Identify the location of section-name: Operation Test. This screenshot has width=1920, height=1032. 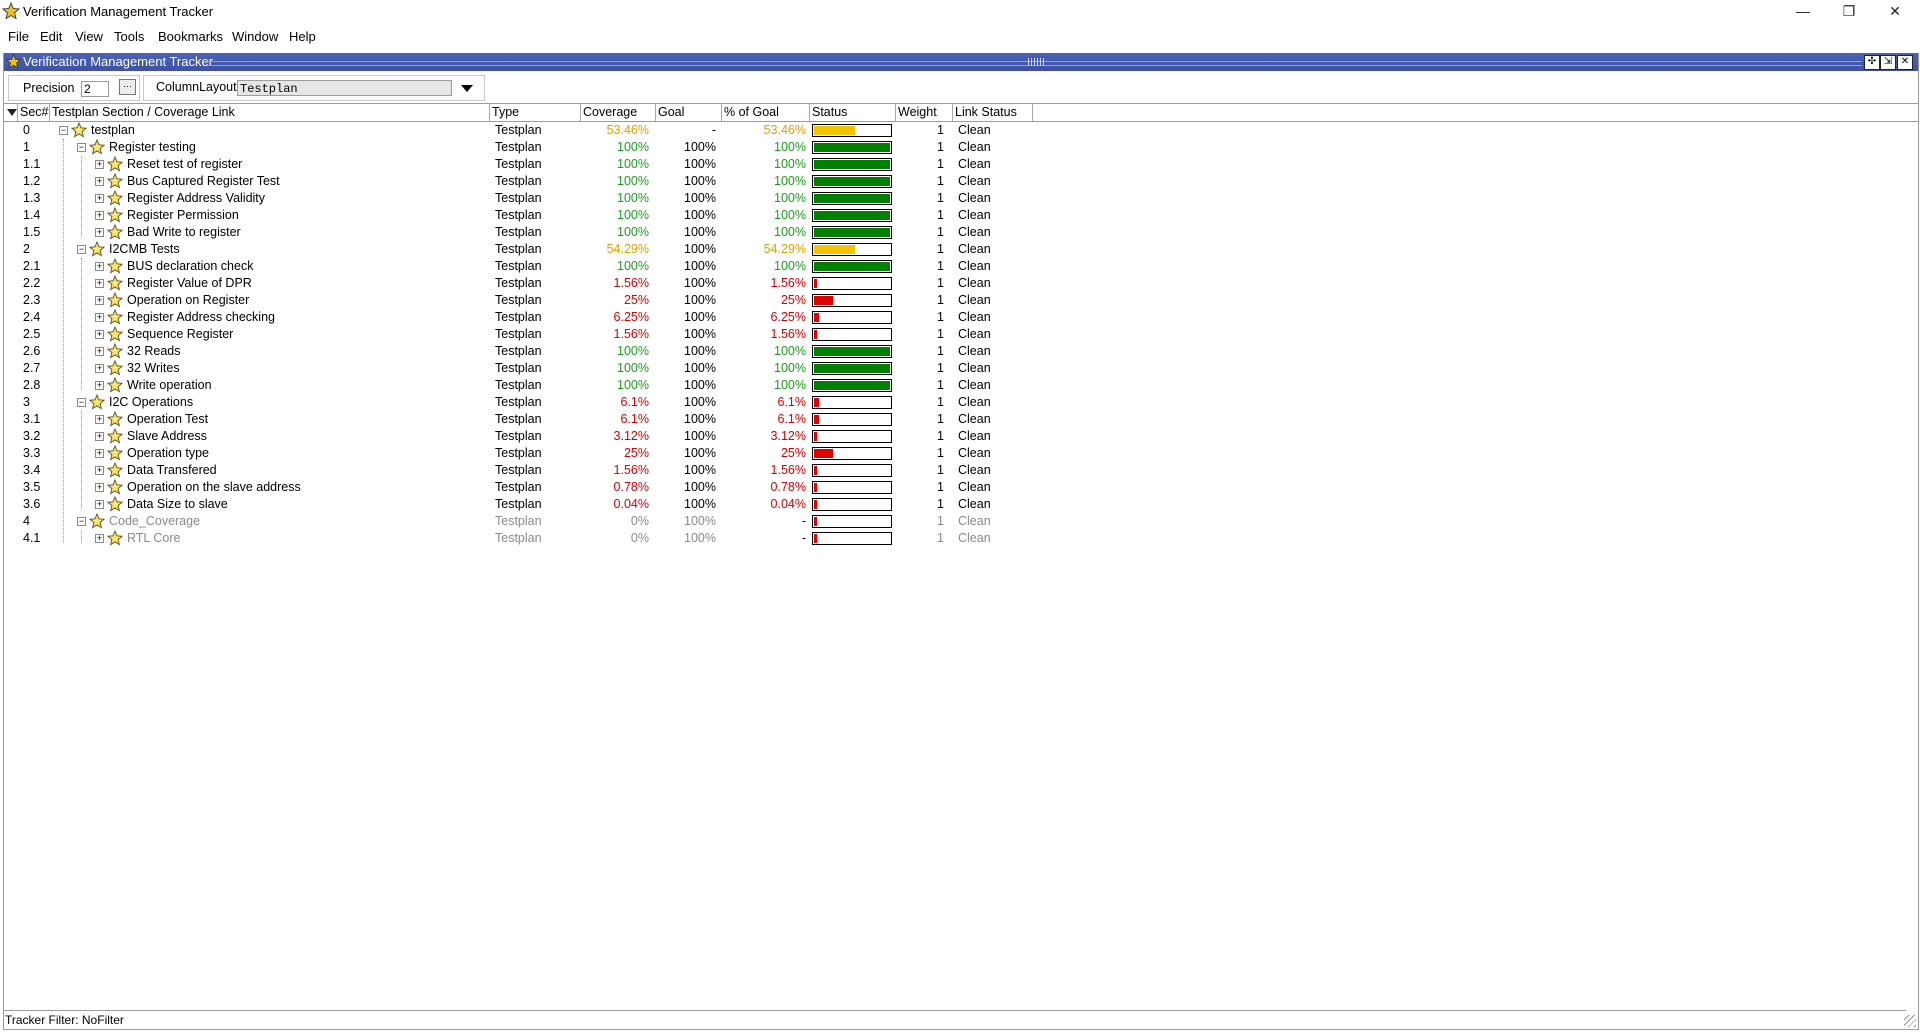
(167, 419).